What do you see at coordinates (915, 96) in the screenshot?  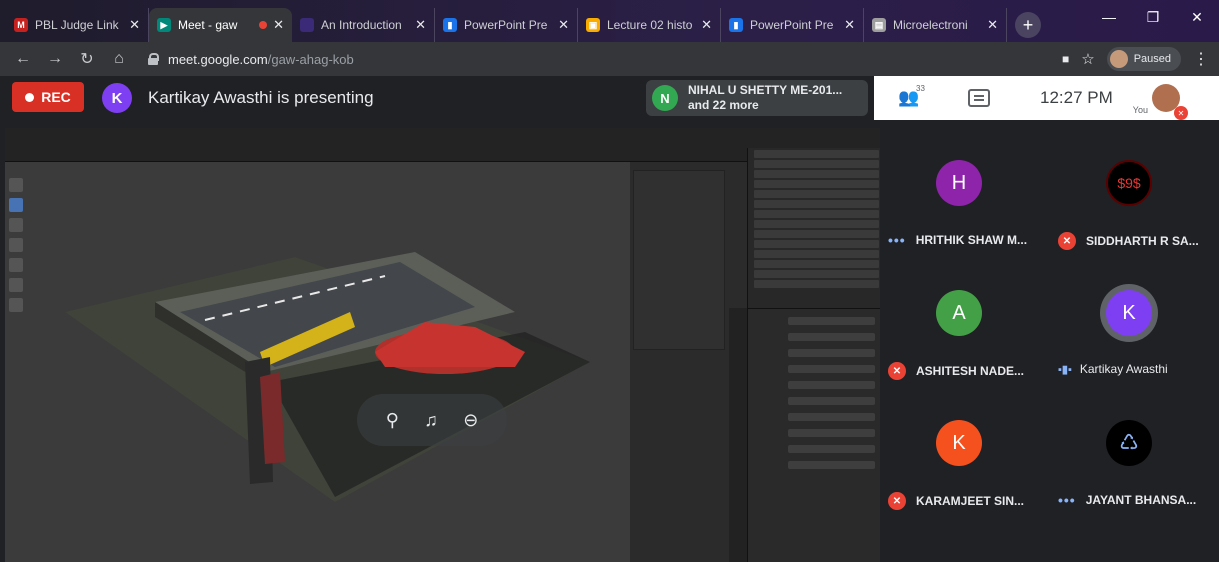 I see `people-button: 👥 33` at bounding box center [915, 96].